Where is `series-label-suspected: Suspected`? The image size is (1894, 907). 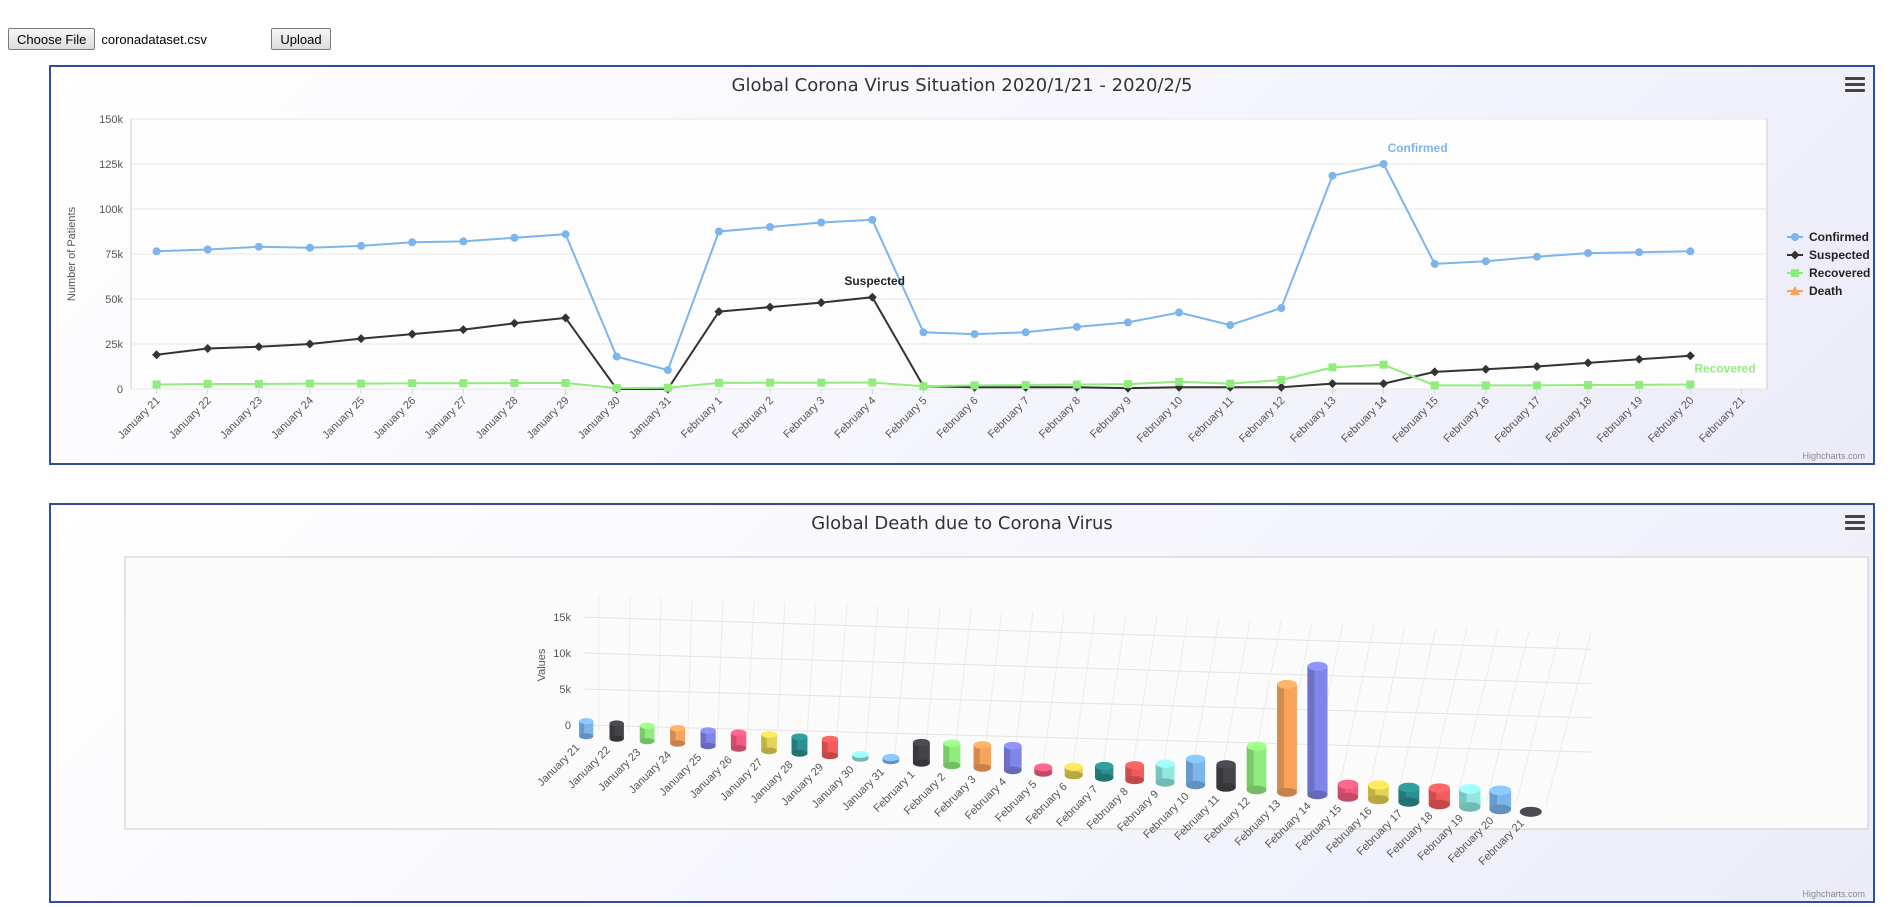
series-label-suspected: Suspected is located at coordinates (874, 281).